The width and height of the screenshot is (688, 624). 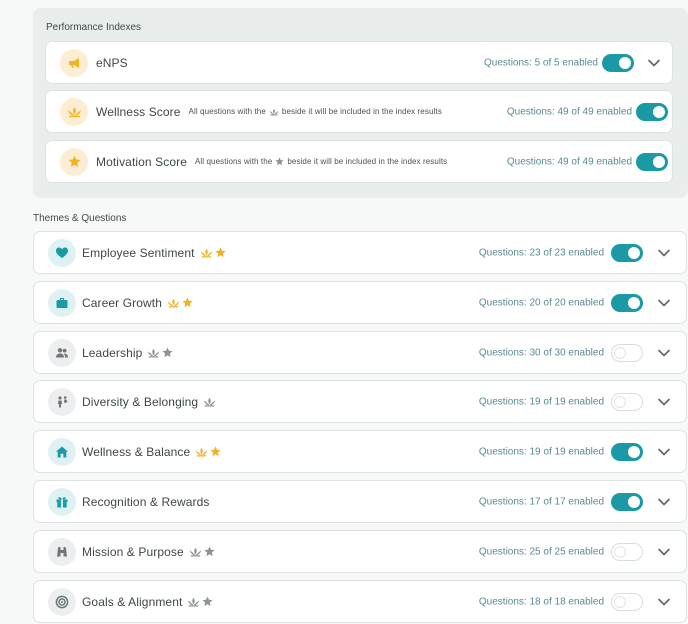 I want to click on index-name: Wellness Score, so click(x=138, y=111).